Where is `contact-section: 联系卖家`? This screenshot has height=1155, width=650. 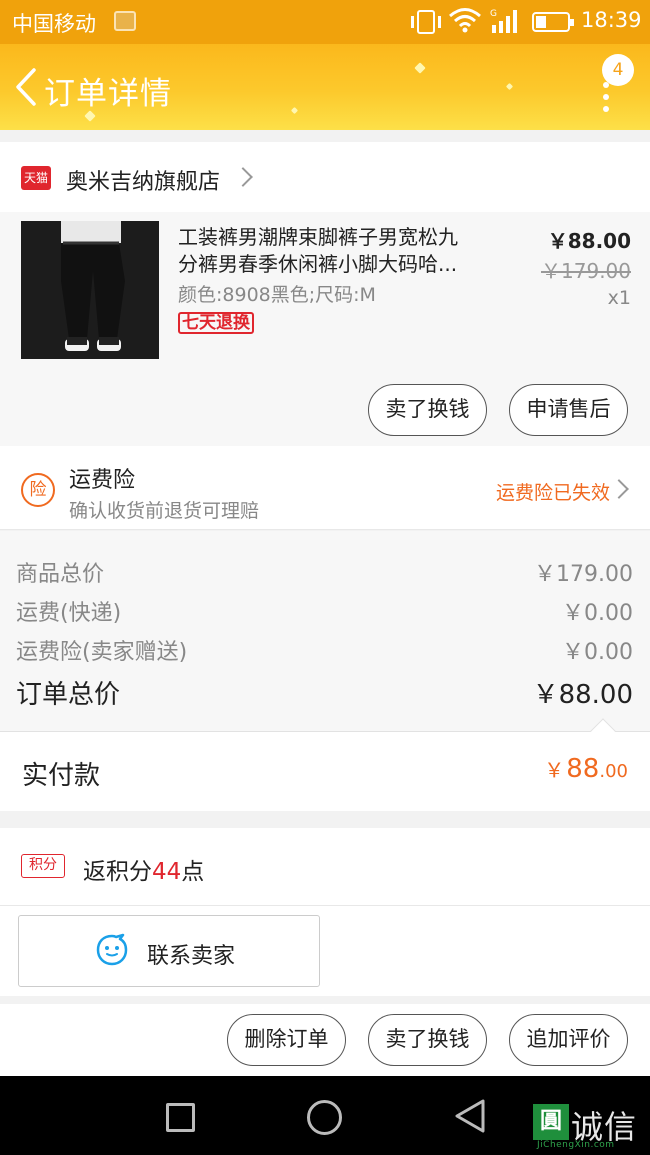 contact-section: 联系卖家 is located at coordinates (325, 951).